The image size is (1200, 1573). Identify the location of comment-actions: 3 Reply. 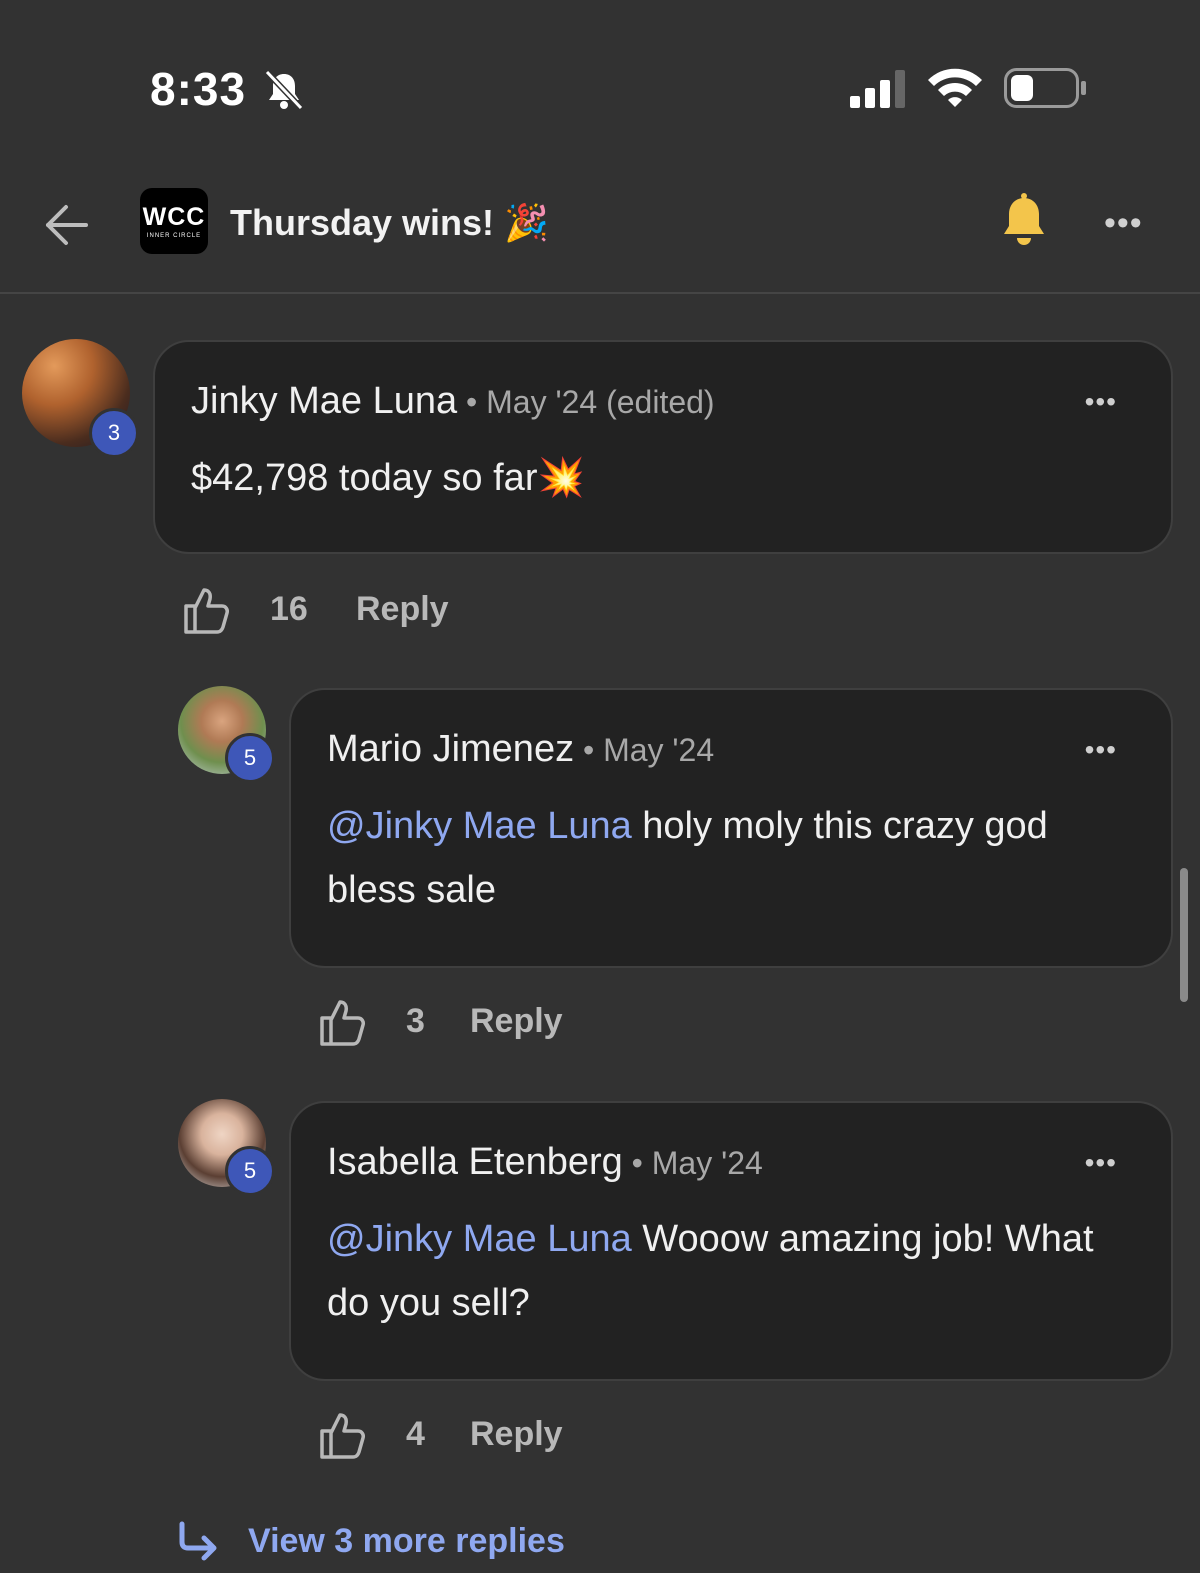
(518, 1023).